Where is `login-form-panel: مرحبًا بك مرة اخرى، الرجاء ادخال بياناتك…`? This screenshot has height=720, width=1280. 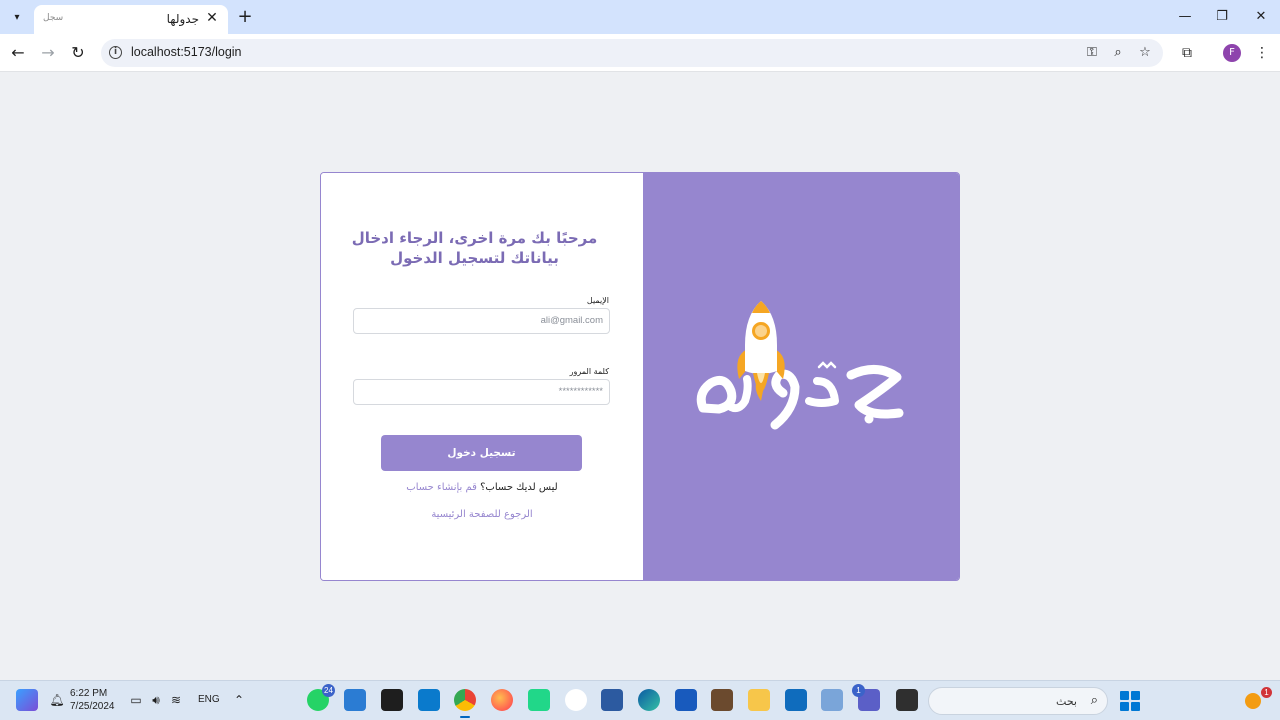
login-form-panel: مرحبًا بك مرة اخرى، الرجاء ادخال بياناتك… is located at coordinates (482, 376).